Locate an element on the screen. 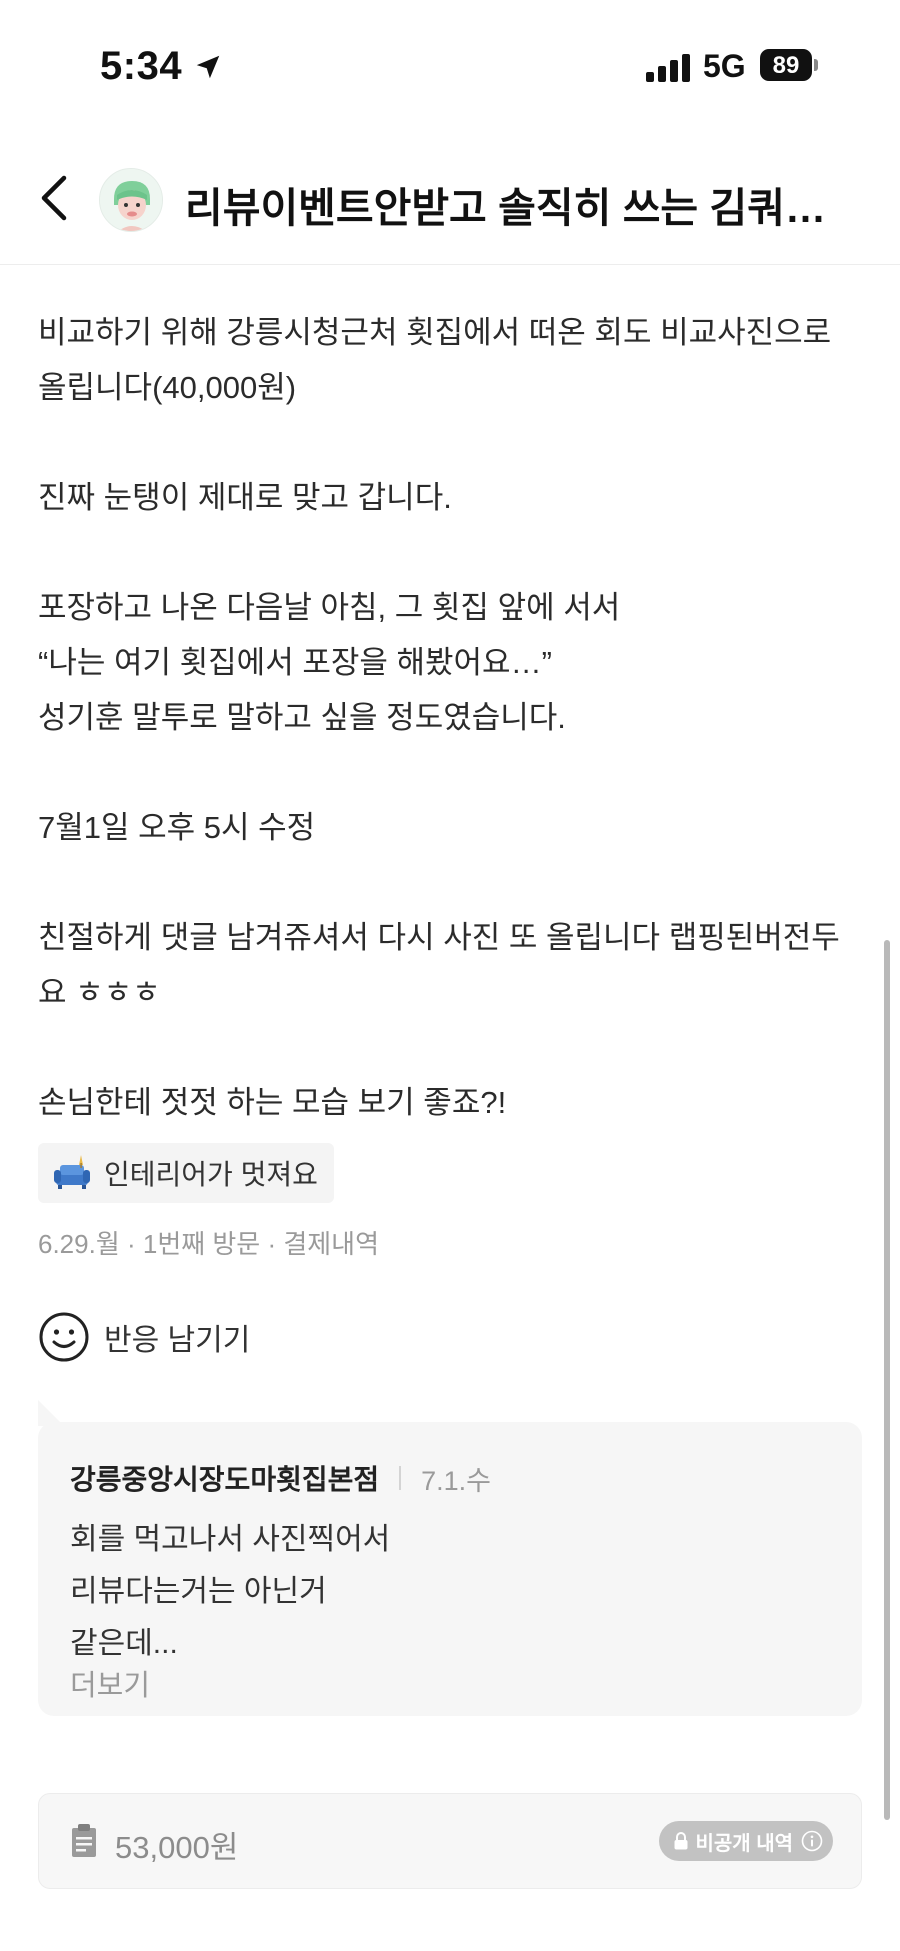 This screenshot has width=900, height=1951. status-time: 5:34 is located at coordinates (141, 66).